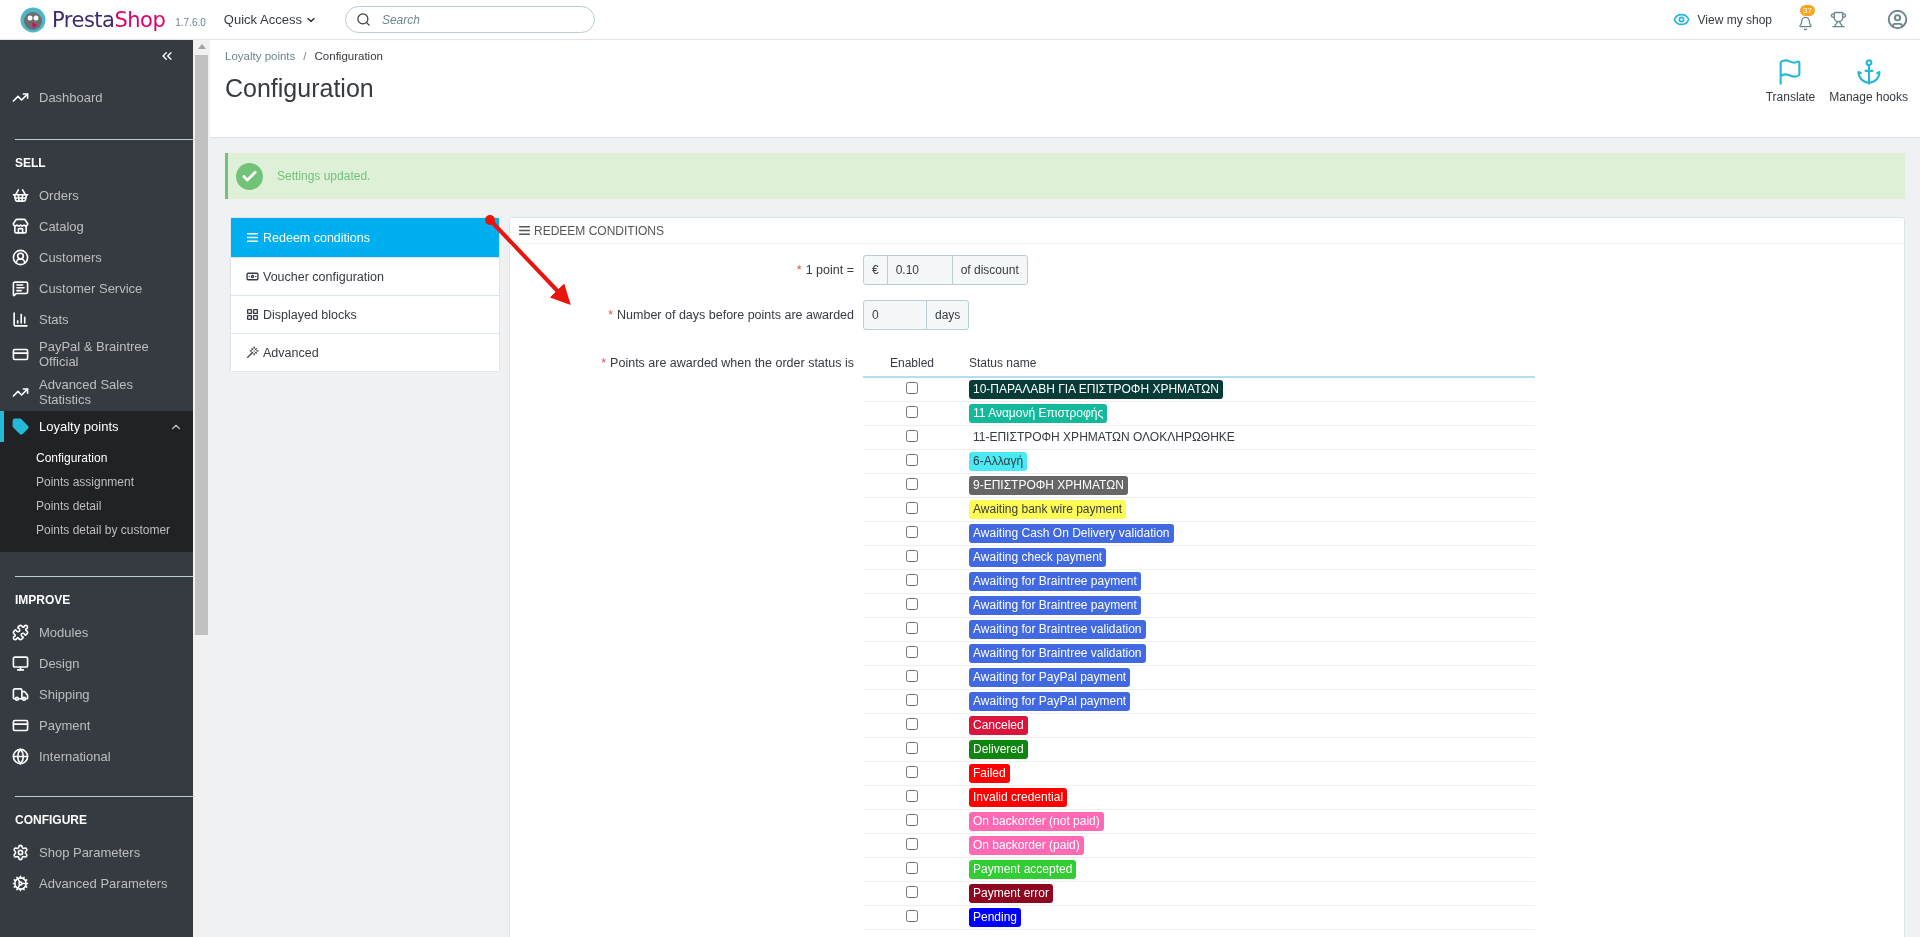 Image resolution: width=1920 pixels, height=937 pixels. What do you see at coordinates (33, 19) in the screenshot?
I see `logo-icon` at bounding box center [33, 19].